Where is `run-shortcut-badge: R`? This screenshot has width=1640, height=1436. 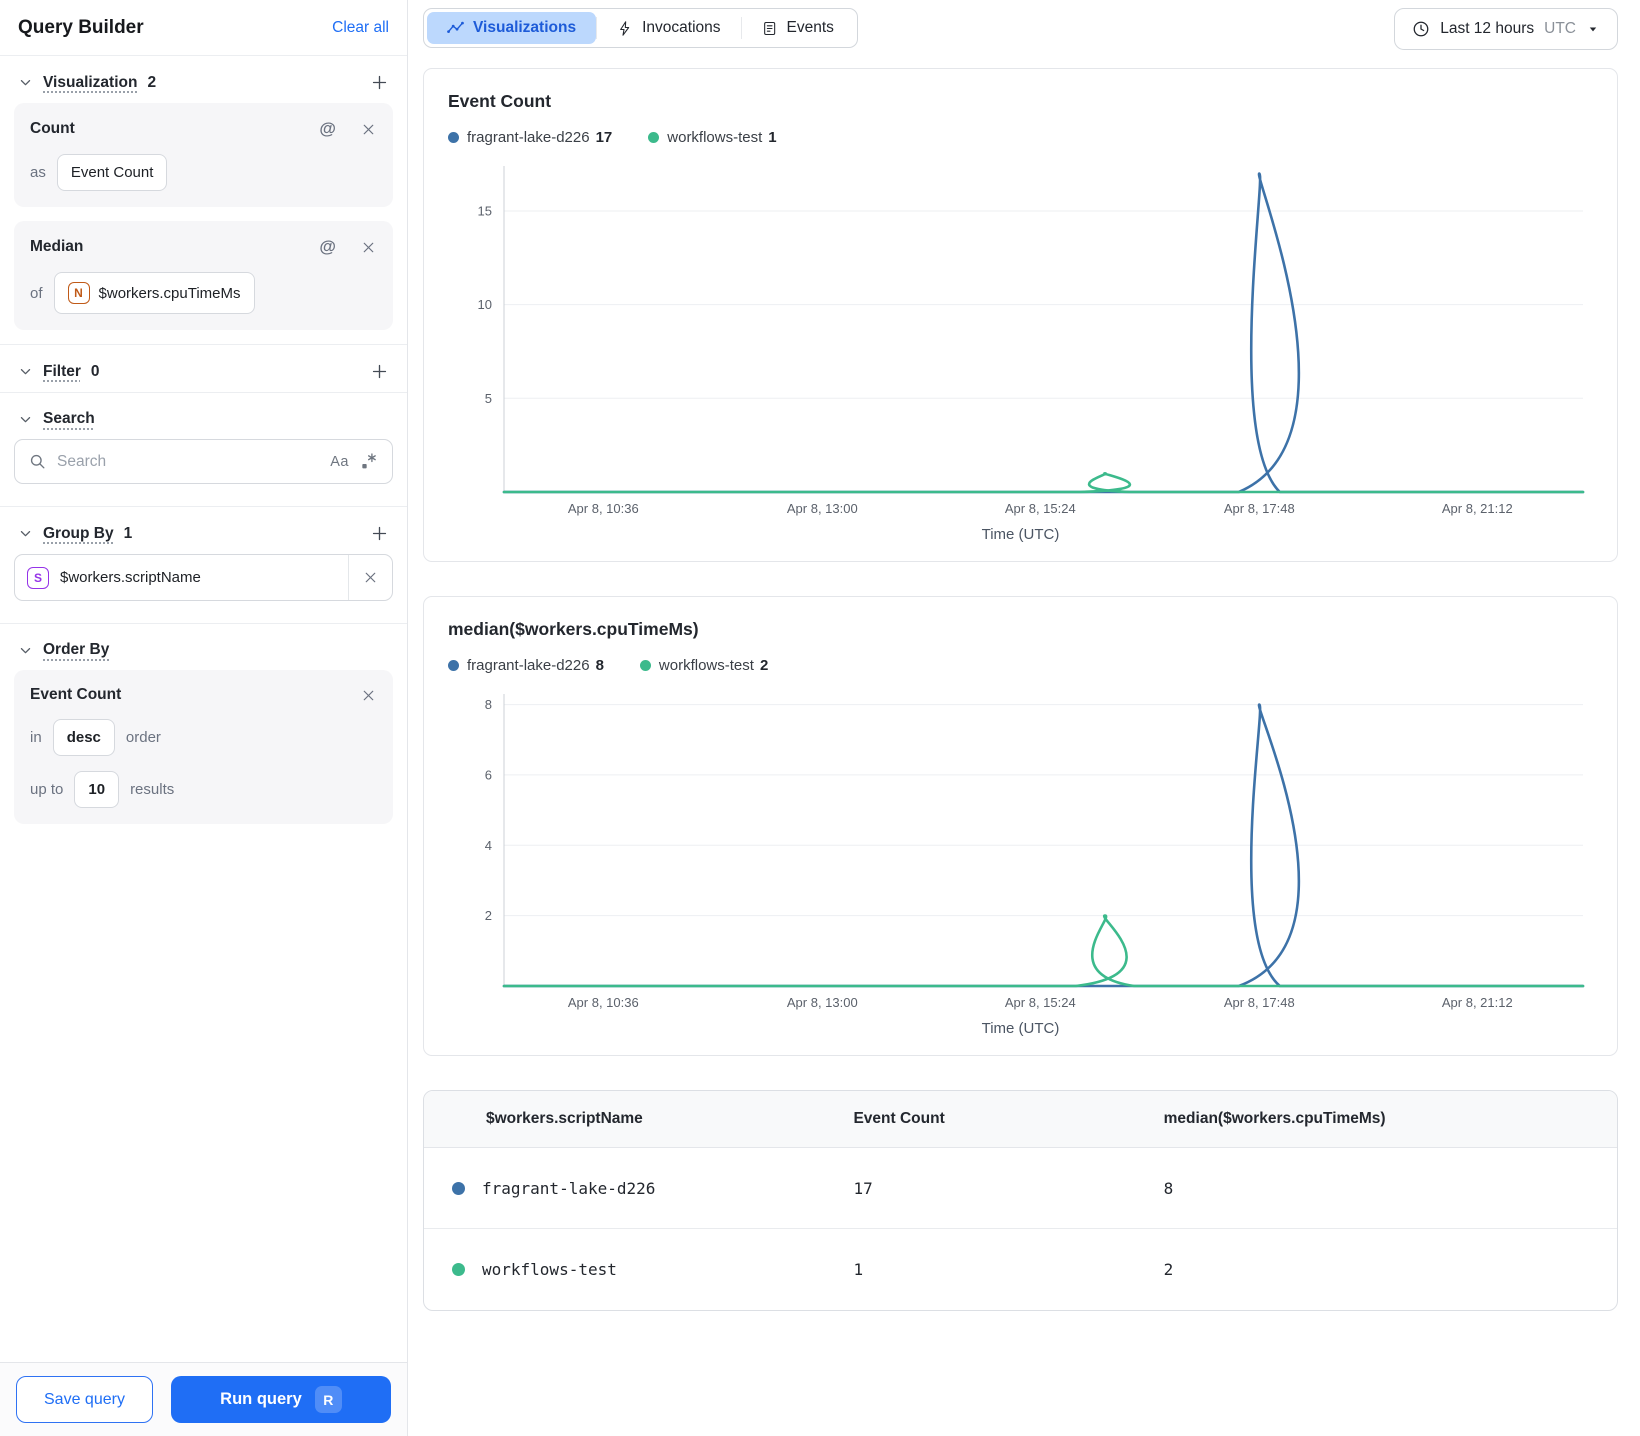
run-shortcut-badge: R is located at coordinates (328, 1399).